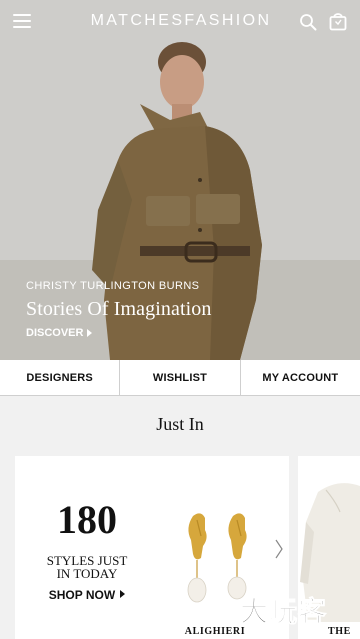 Image resolution: width=360 pixels, height=639 pixels. What do you see at coordinates (299, 377) in the screenshot?
I see `tab-my-account: MY ACCOUNT` at bounding box center [299, 377].